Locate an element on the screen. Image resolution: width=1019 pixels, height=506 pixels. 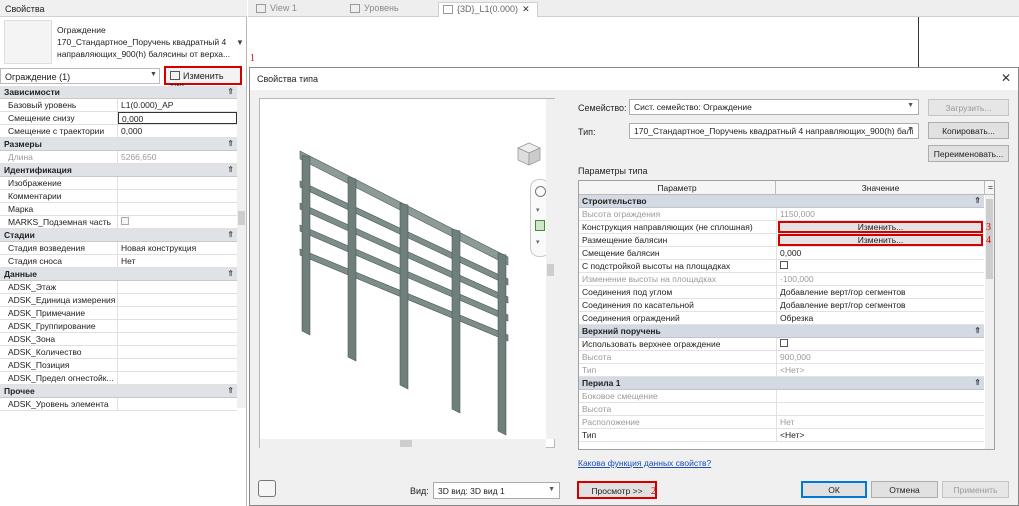
section-header: Верхний поручень ⇑ is located at coordinates (781, 331).